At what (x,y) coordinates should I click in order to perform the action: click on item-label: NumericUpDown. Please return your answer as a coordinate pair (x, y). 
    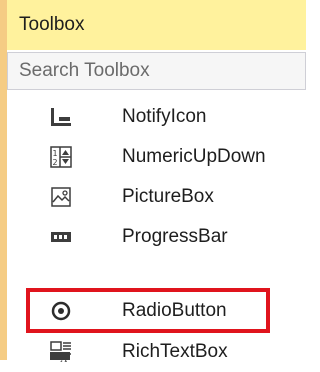
    Looking at the image, I should click on (194, 156).